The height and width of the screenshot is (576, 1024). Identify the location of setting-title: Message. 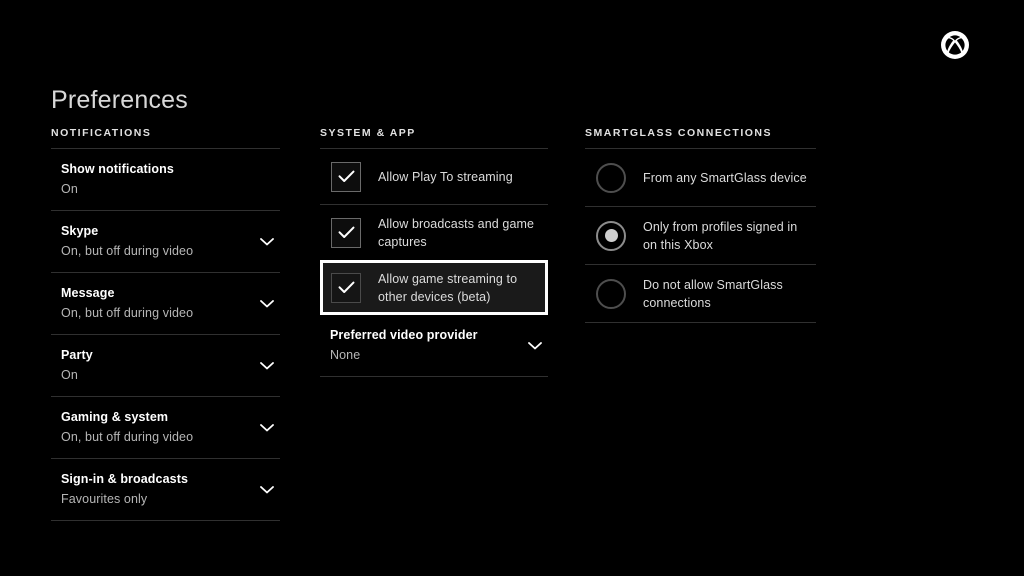
(88, 293).